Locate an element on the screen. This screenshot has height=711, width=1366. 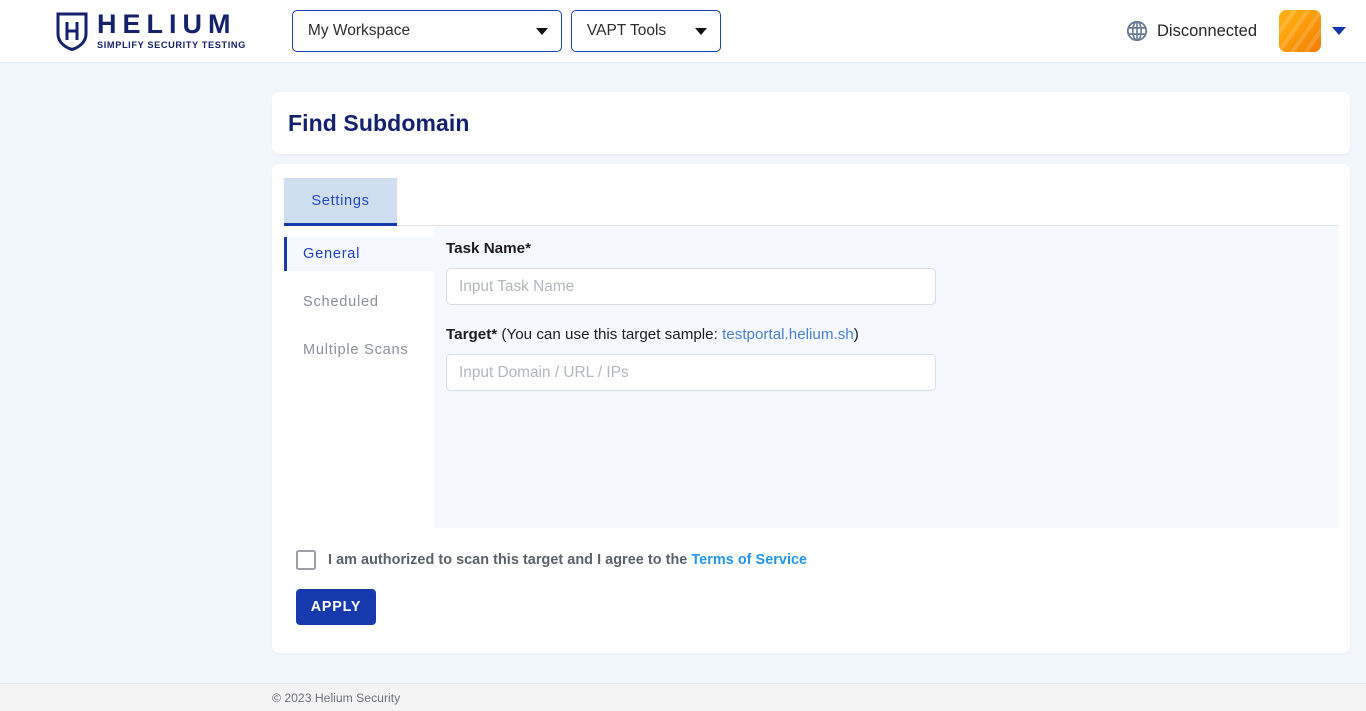
target-label-text: Target* is located at coordinates (472, 335).